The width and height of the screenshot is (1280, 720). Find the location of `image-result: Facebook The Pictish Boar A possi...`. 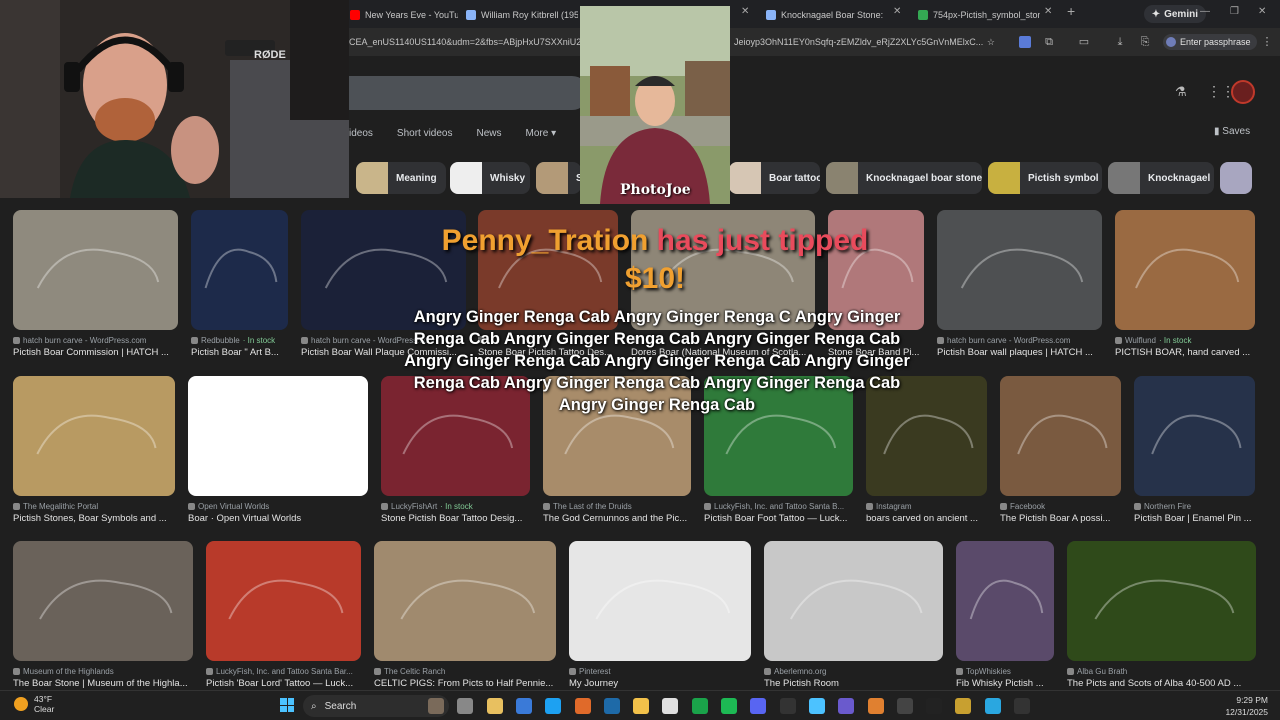

image-result: Facebook The Pictish Boar A possi... is located at coordinates (1060, 451).